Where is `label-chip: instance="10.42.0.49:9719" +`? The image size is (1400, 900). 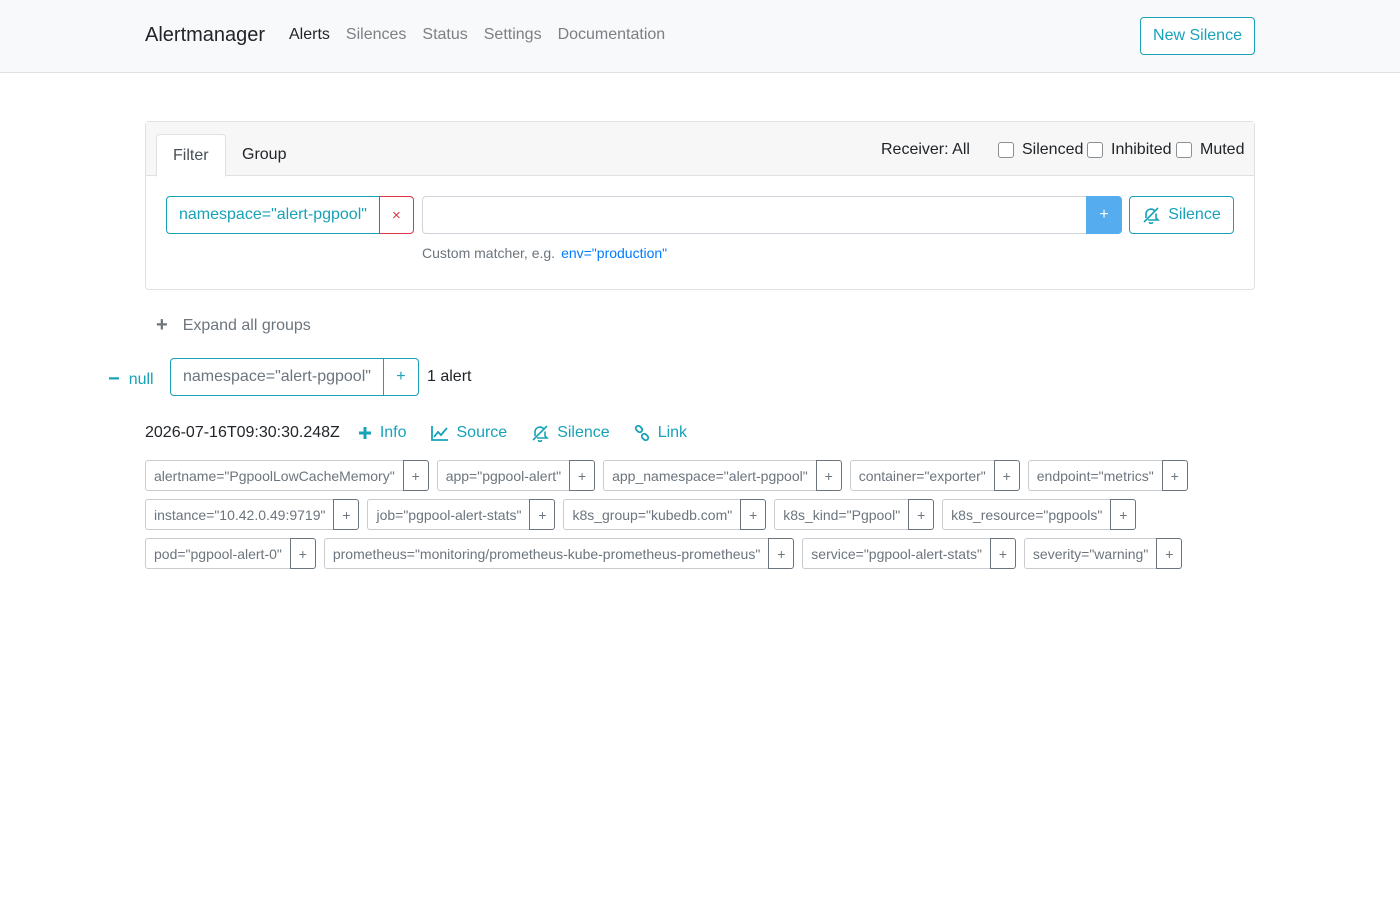 label-chip: instance="10.42.0.49:9719" + is located at coordinates (252, 514).